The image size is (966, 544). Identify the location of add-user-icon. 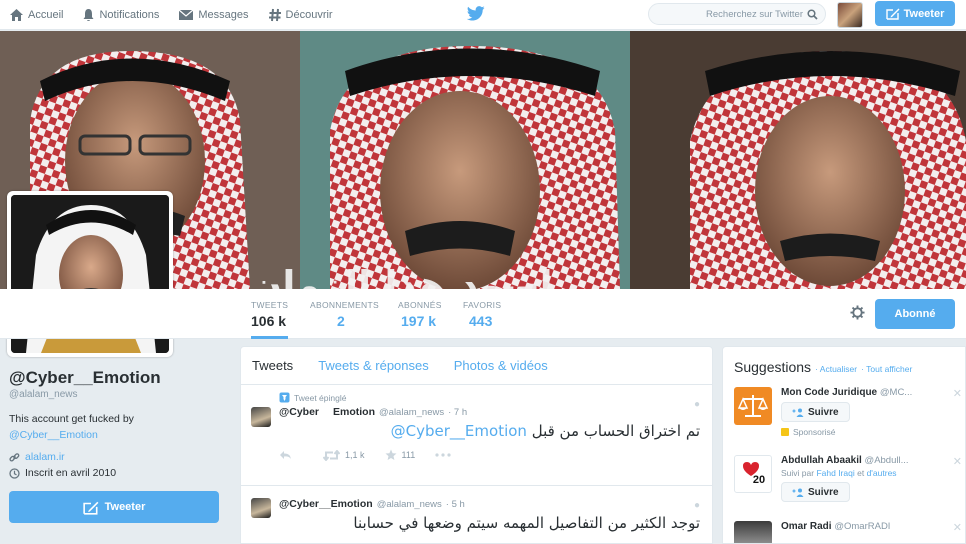
(798, 412).